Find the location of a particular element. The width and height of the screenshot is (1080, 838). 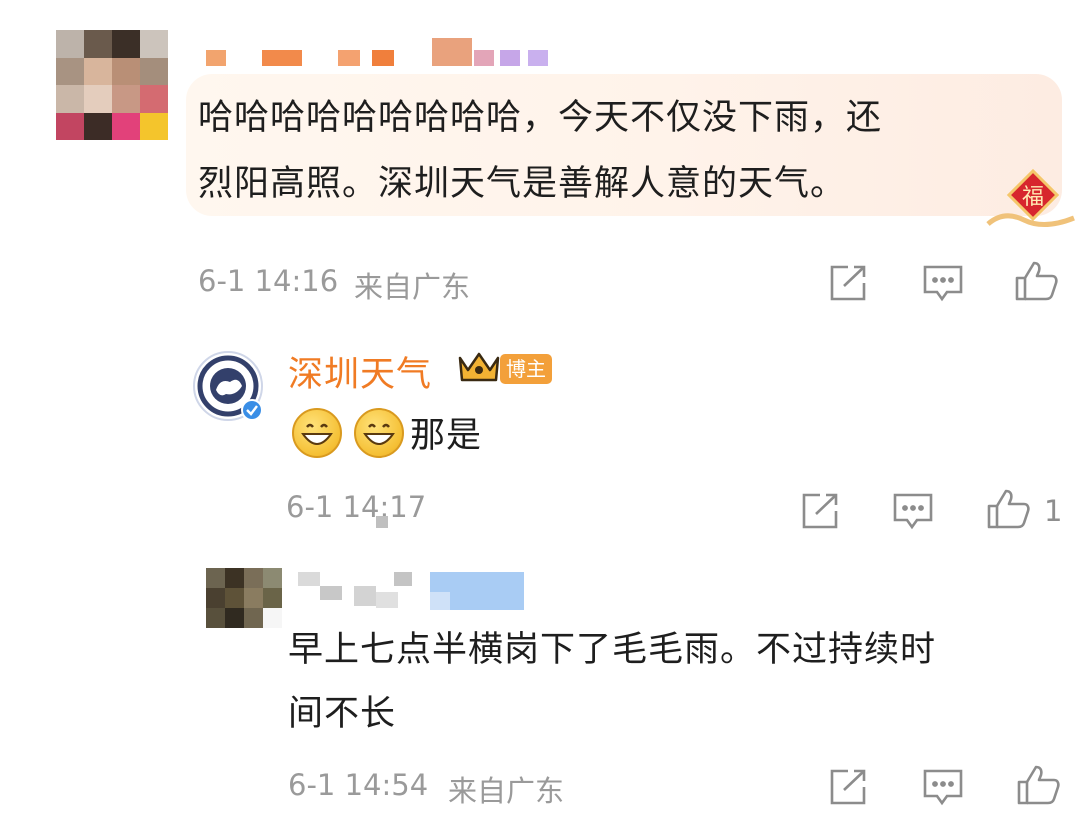

fortune-stamp-icon: 福 is located at coordinates (1032, 199).